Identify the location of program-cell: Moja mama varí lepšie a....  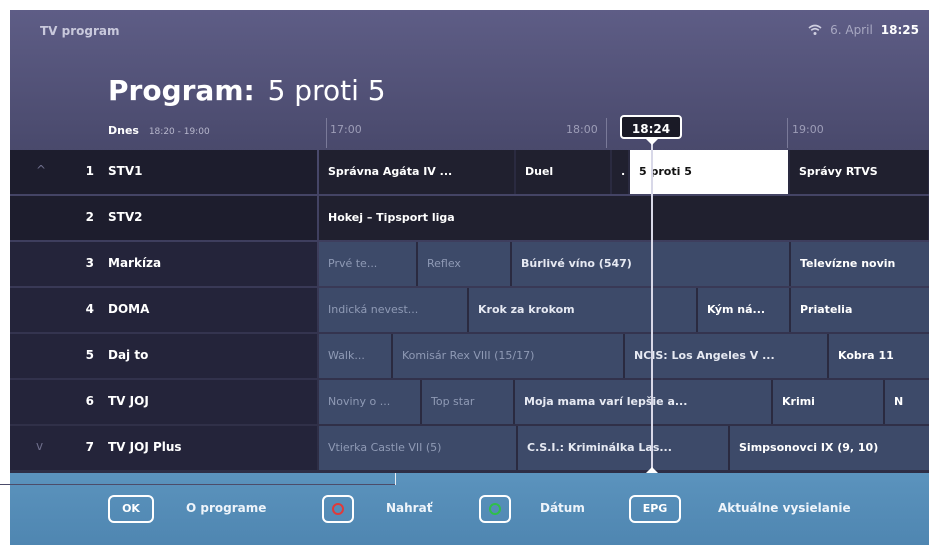
(644, 402).